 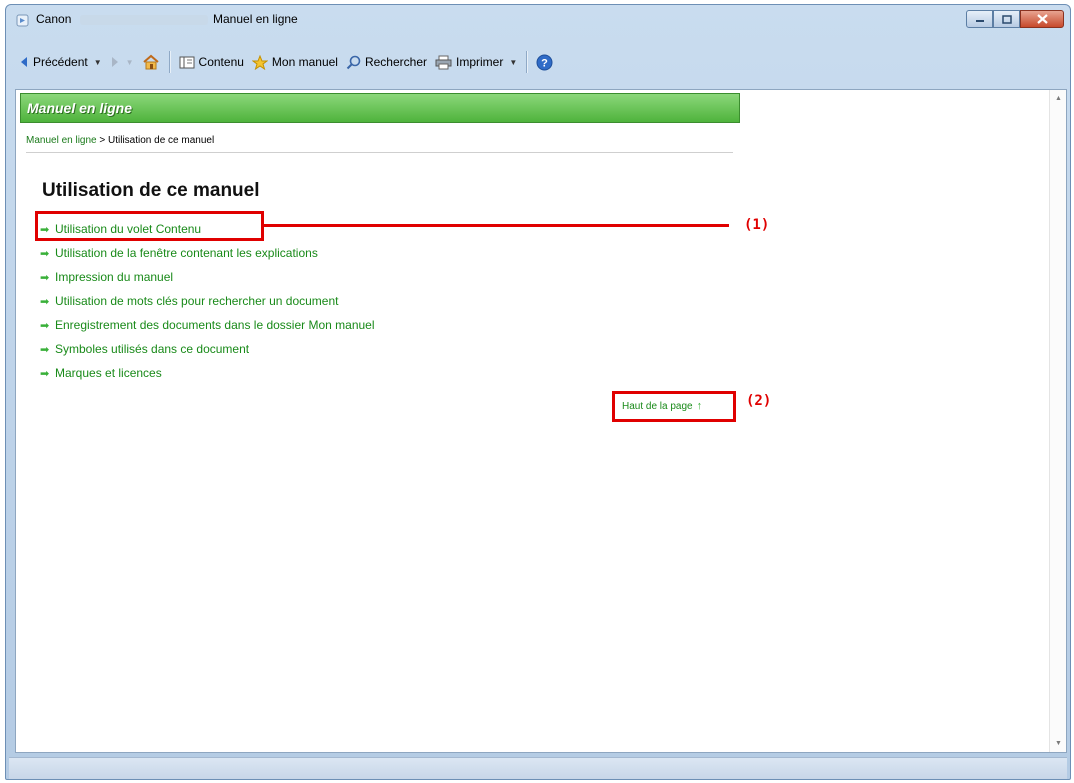 What do you see at coordinates (61, 140) in the screenshot?
I see `breadcrumb-link-home: Manuel en ligne` at bounding box center [61, 140].